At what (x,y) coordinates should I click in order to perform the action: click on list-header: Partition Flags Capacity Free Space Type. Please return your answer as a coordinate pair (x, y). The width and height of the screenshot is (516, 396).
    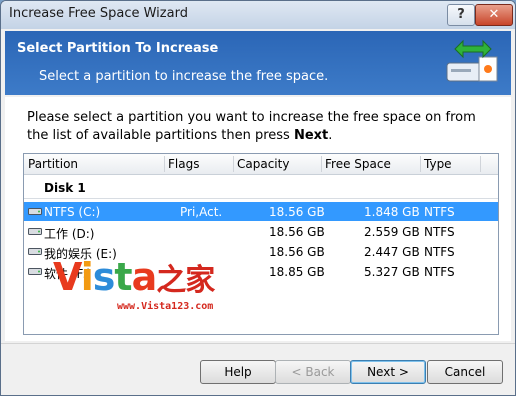
    Looking at the image, I should click on (261, 164).